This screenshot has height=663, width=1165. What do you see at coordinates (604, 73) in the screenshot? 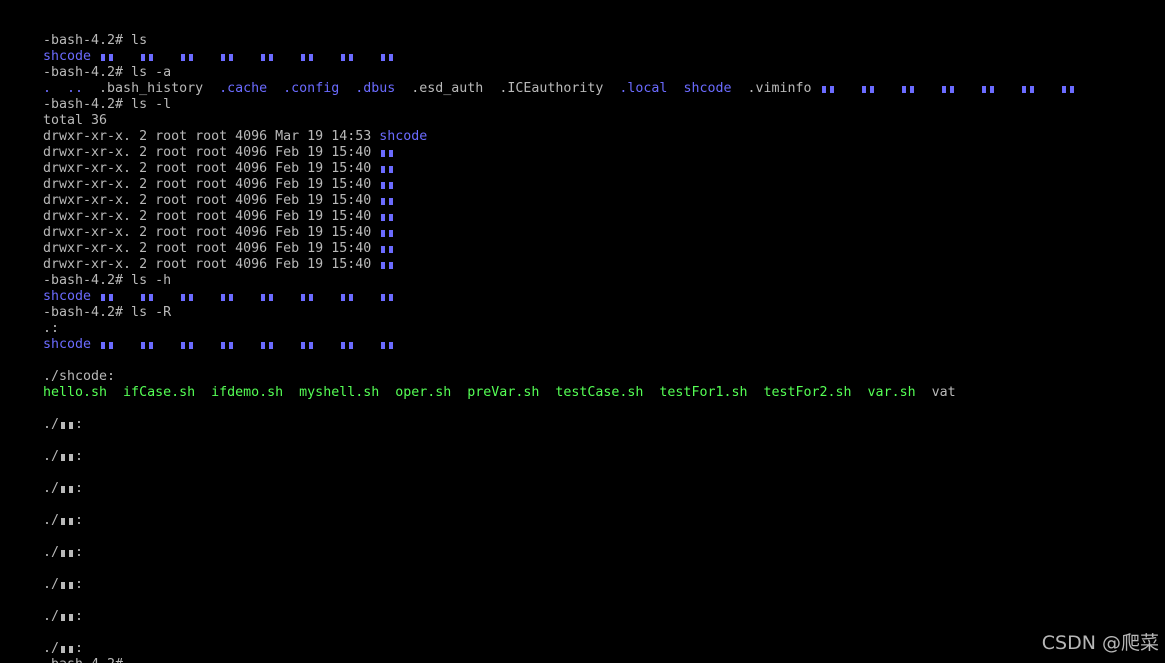
I see `terminal-line: -bash-4.2# ls -a` at bounding box center [604, 73].